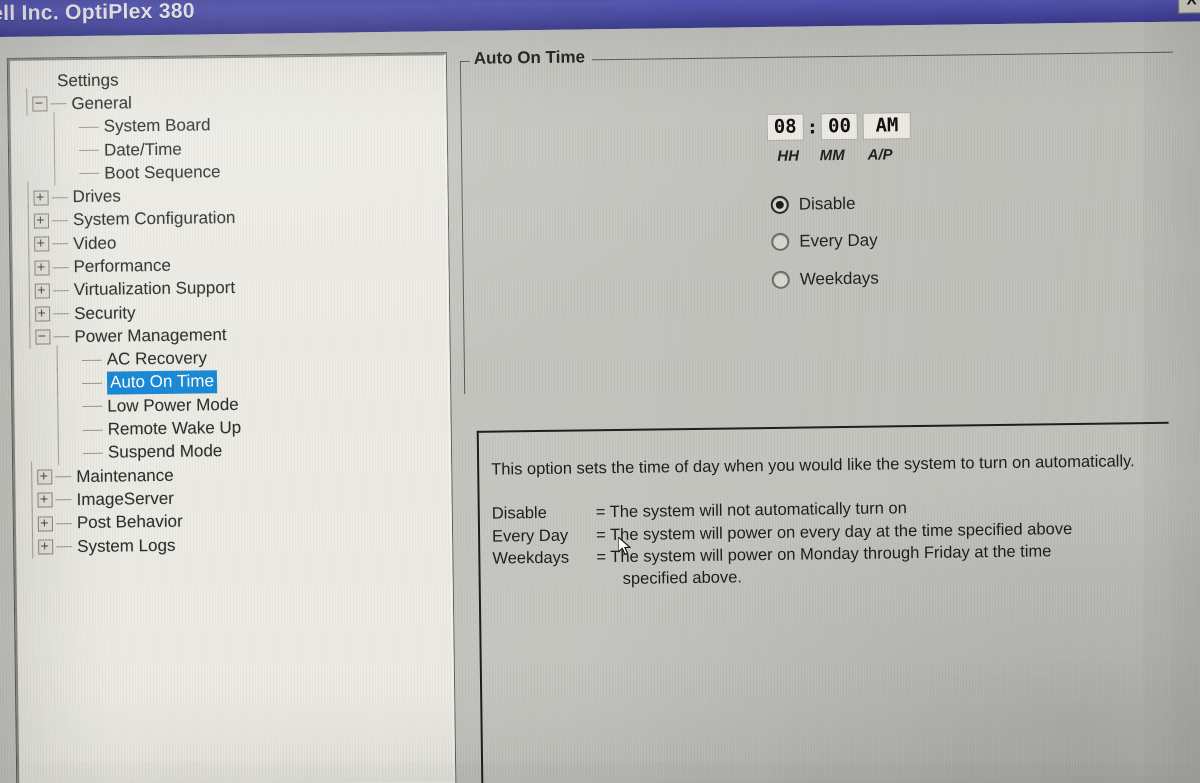 Image resolution: width=1200 pixels, height=783 pixels. Describe the element at coordinates (832, 155) in the screenshot. I see `minute-label: MM` at that location.